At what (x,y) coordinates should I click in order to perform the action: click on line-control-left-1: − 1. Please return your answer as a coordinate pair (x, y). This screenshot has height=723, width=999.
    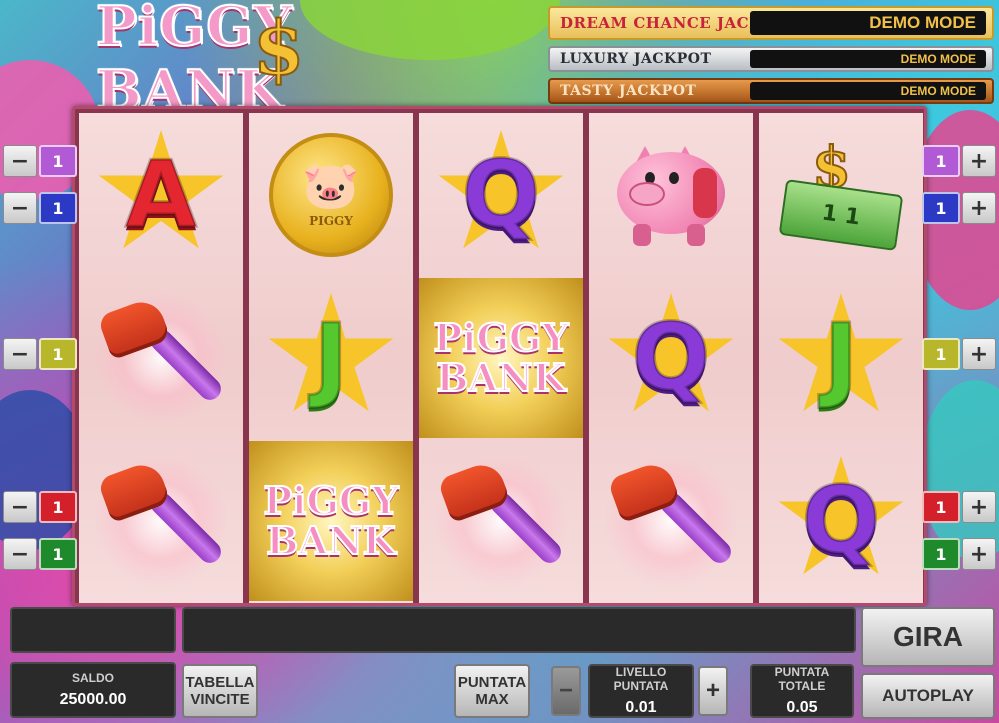
    Looking at the image, I should click on (40, 161).